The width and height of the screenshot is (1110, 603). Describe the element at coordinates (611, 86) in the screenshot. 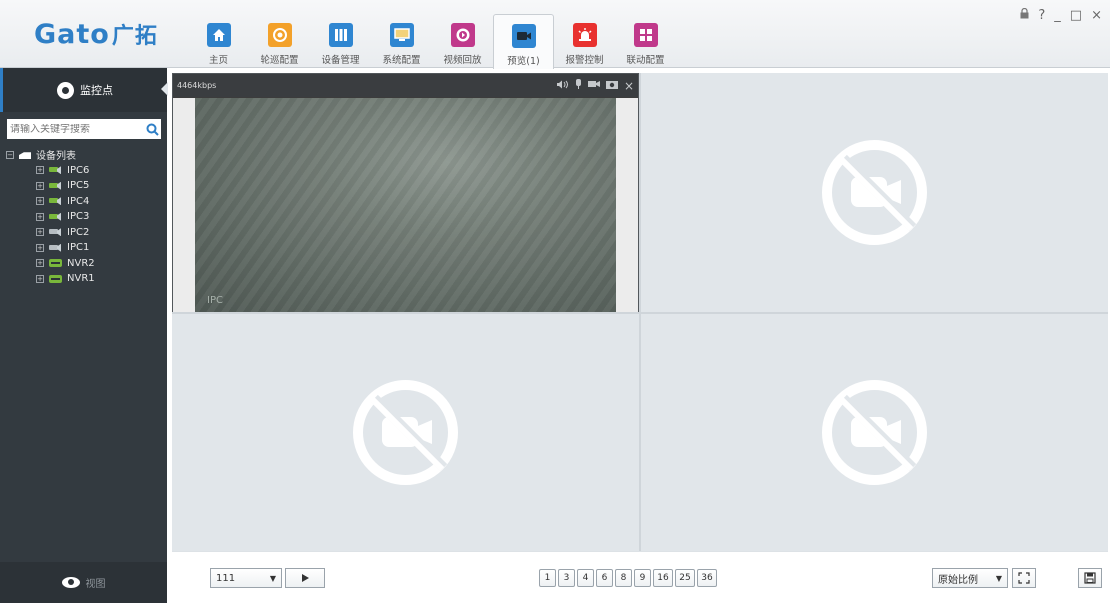

I see `snapshot-icon` at that location.